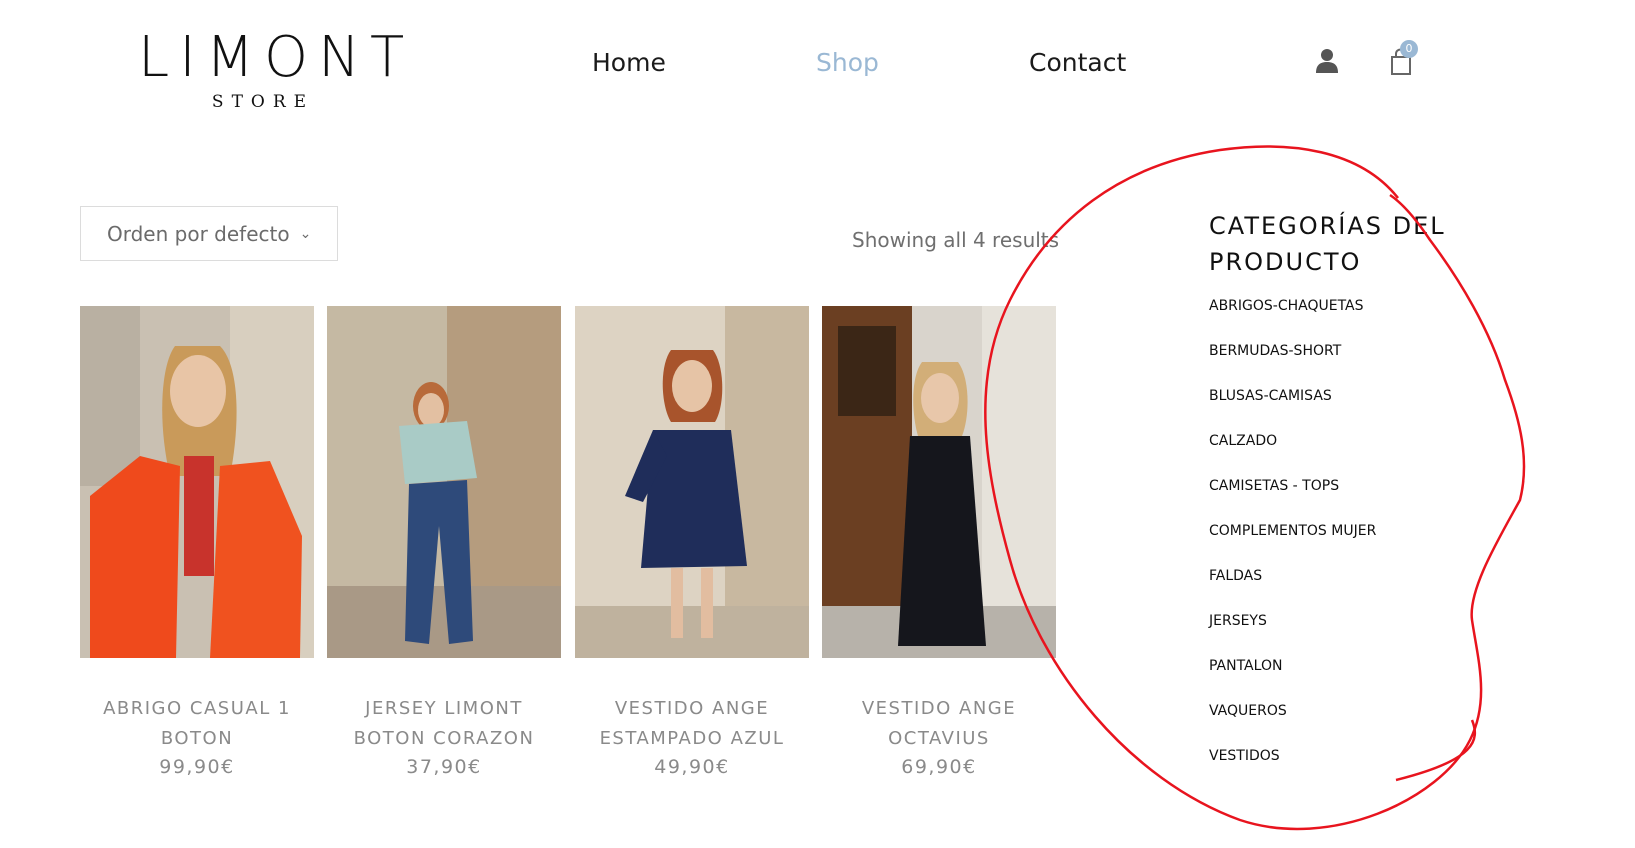 The image size is (1635, 848). I want to click on sort-dropdown: Orden por defecto ⌄, so click(209, 233).